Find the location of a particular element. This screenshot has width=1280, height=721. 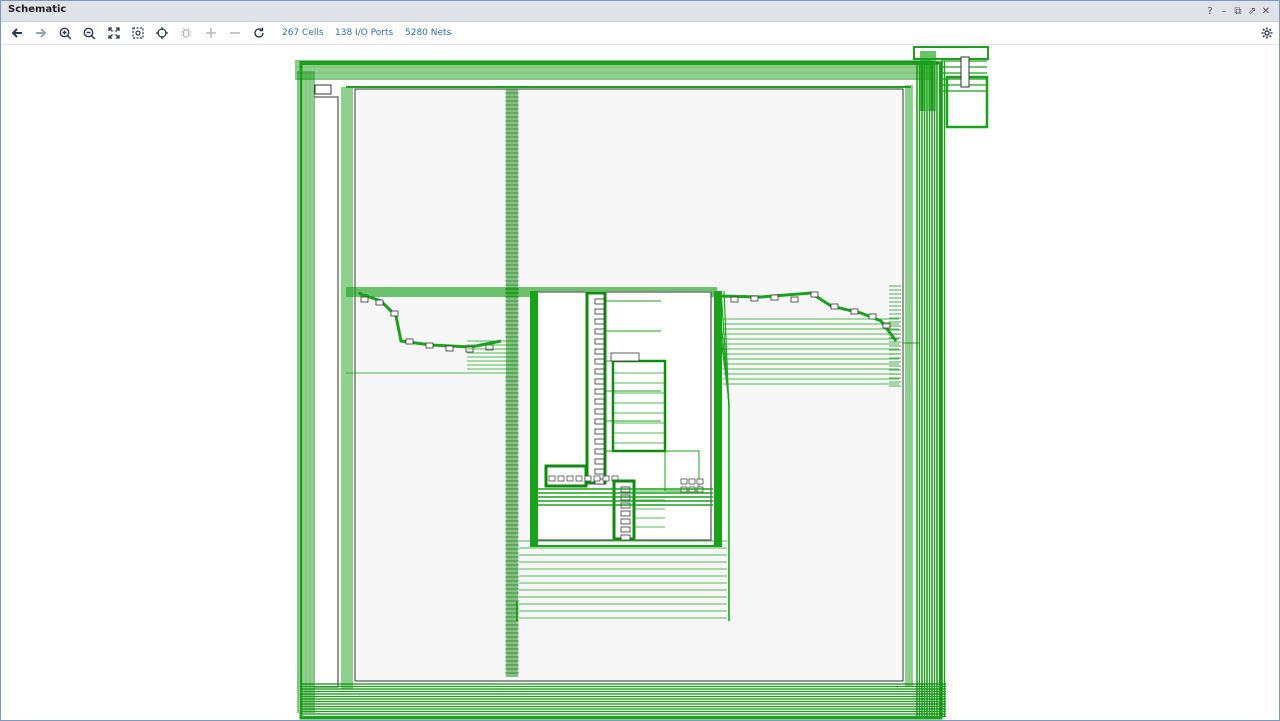

arrow-right-icon is located at coordinates (41, 33).